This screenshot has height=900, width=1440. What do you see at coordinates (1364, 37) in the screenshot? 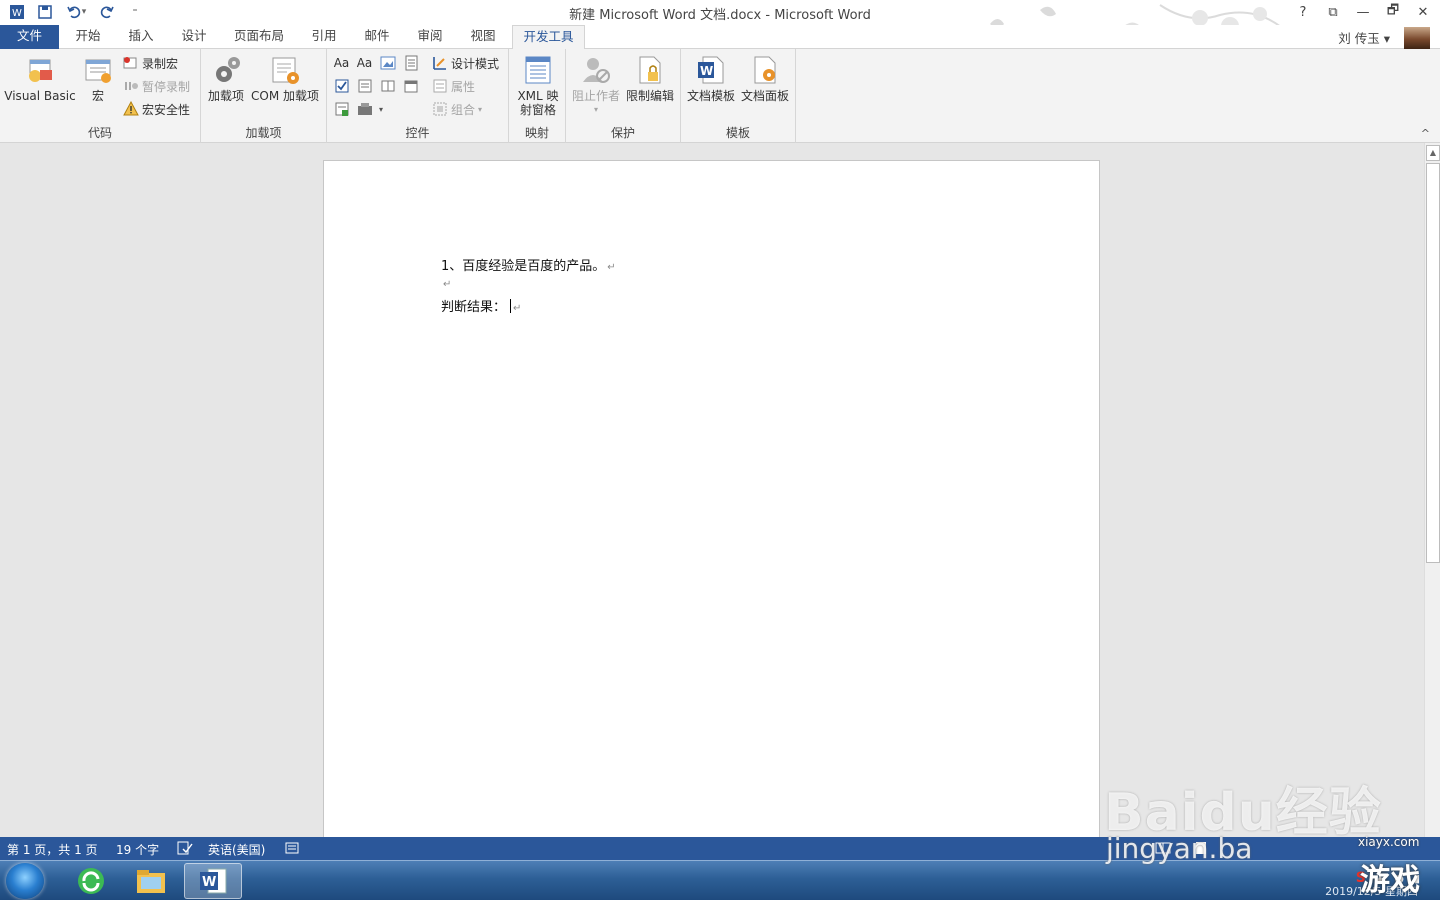
I see `user-account: 刘 传玉 ▾` at bounding box center [1364, 37].